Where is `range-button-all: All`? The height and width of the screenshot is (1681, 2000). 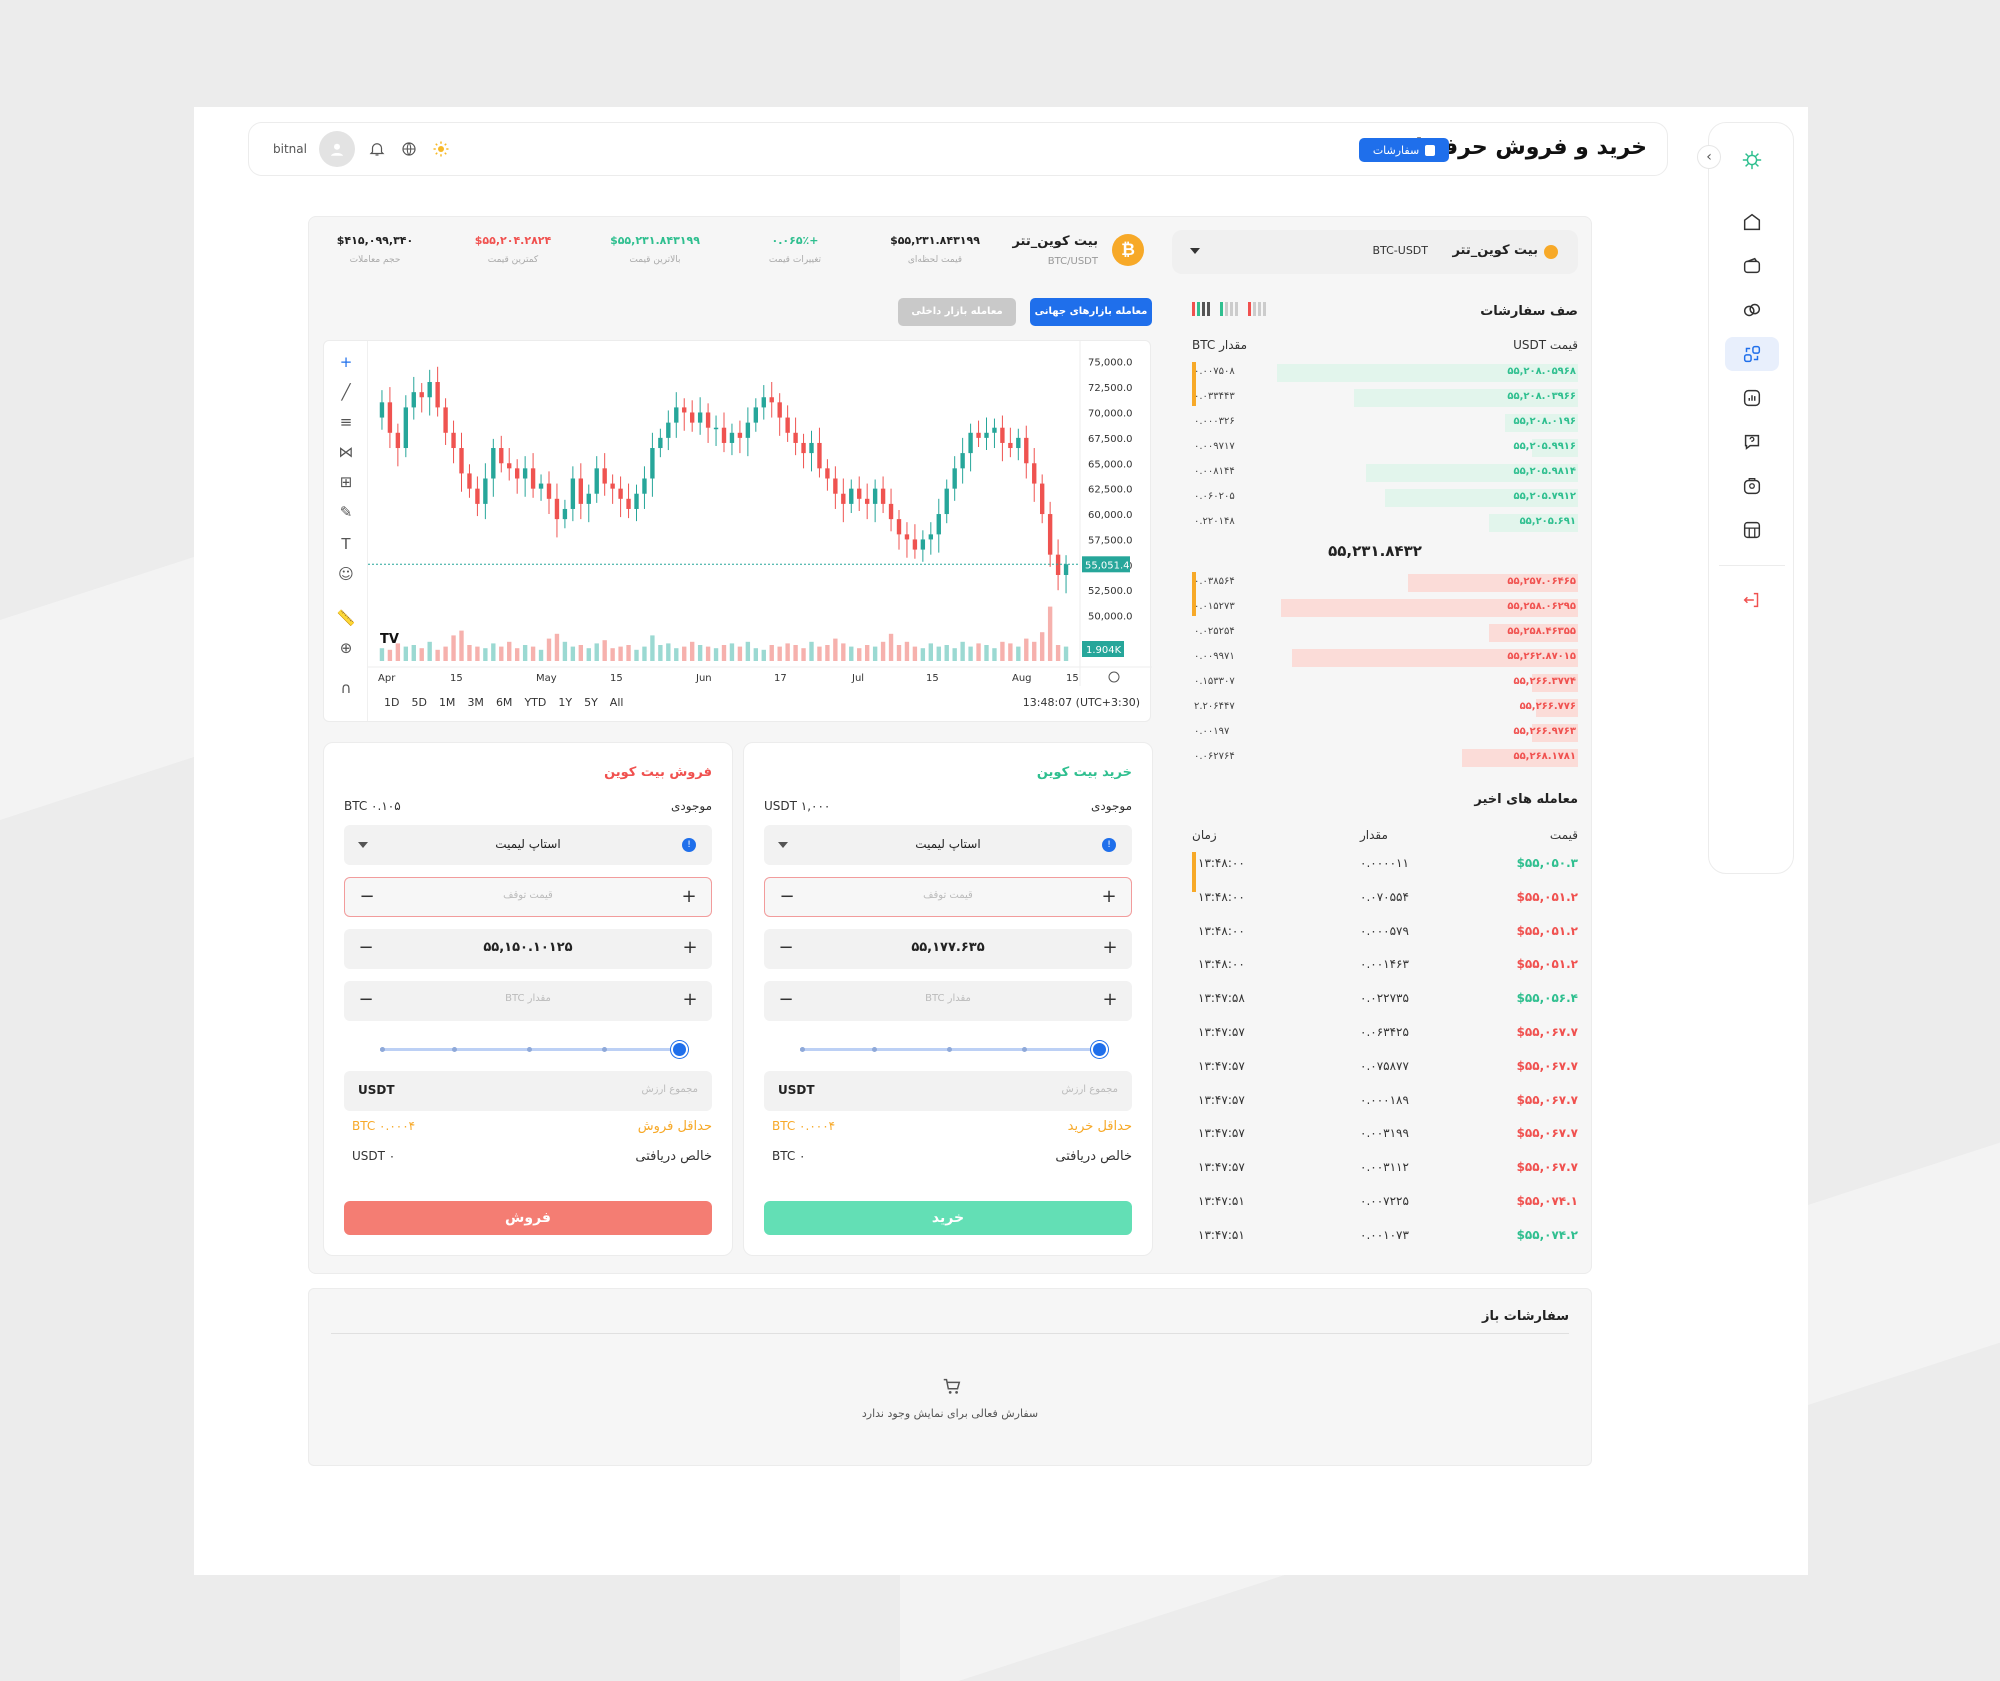 range-button-all: All is located at coordinates (617, 702).